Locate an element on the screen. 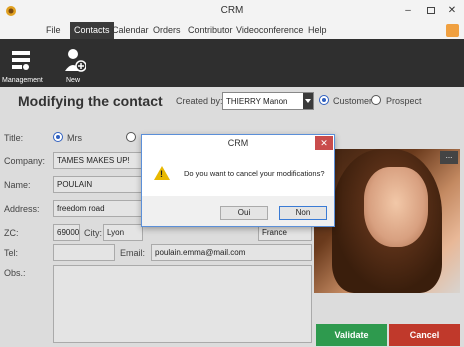 This screenshot has width=464, height=347. minimize-button: – is located at coordinates (408, 10).